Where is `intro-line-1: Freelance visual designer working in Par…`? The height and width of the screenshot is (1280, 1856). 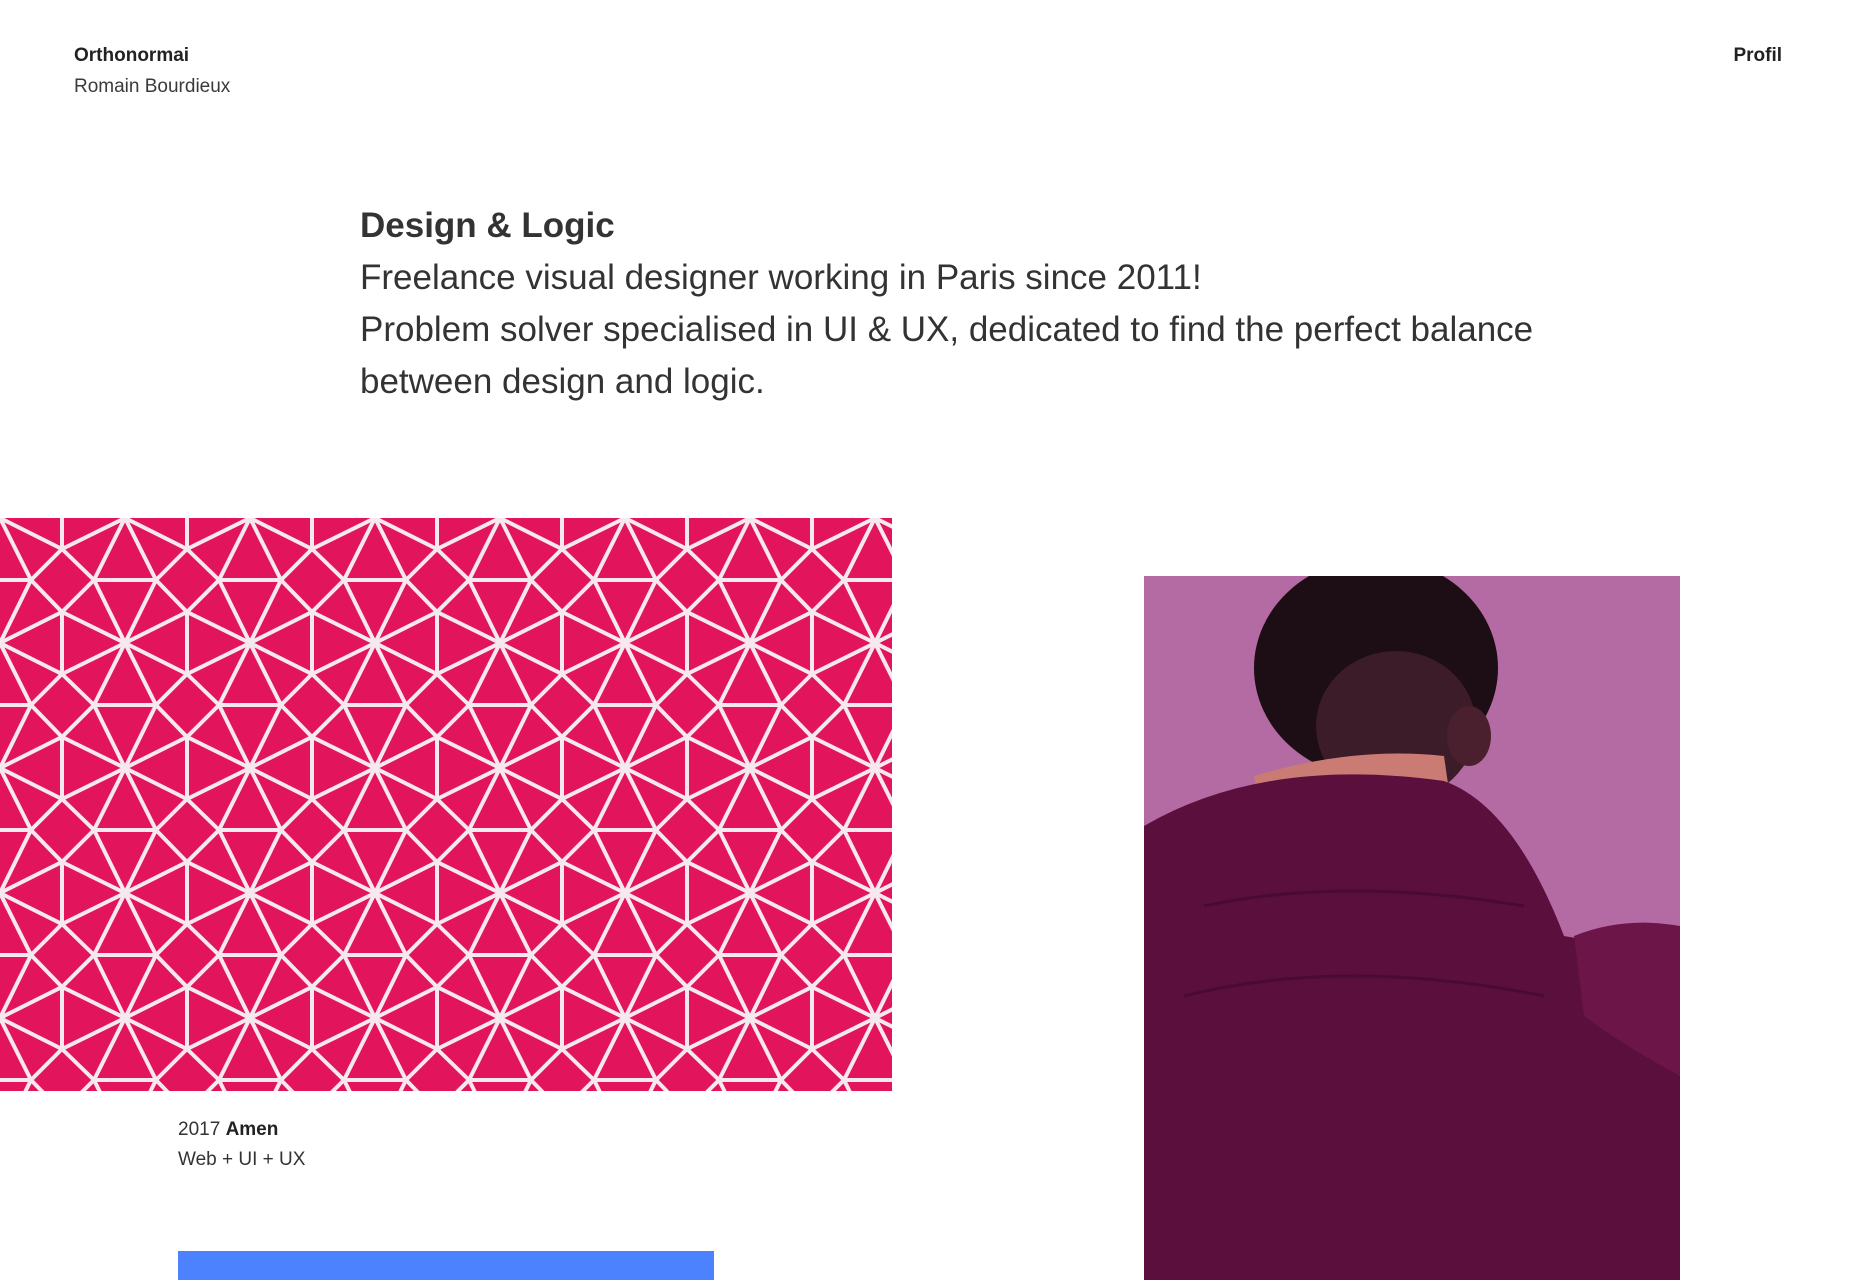 intro-line-1: Freelance visual designer working in Par… is located at coordinates (781, 277).